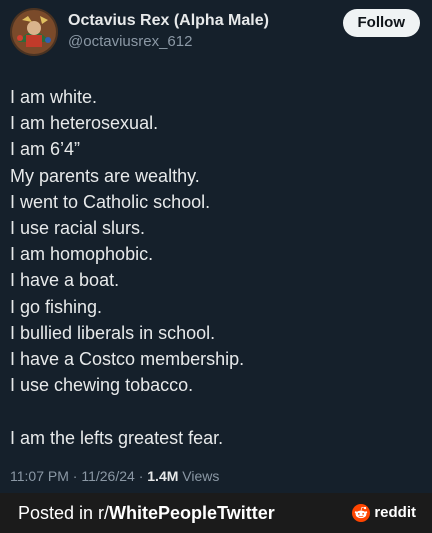 This screenshot has width=432, height=533. I want to click on follow-button: Follow, so click(381, 23).